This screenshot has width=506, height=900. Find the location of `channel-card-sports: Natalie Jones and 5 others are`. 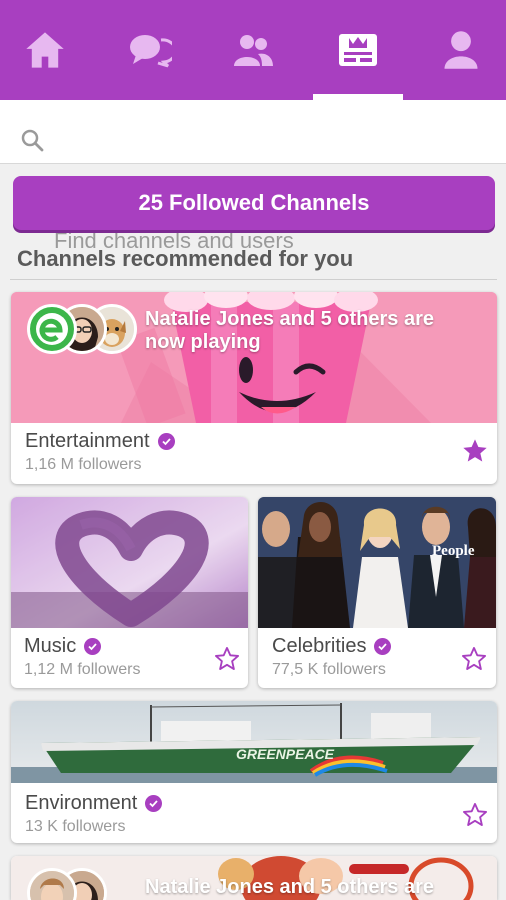

channel-card-sports: Natalie Jones and 5 others are is located at coordinates (254, 878).